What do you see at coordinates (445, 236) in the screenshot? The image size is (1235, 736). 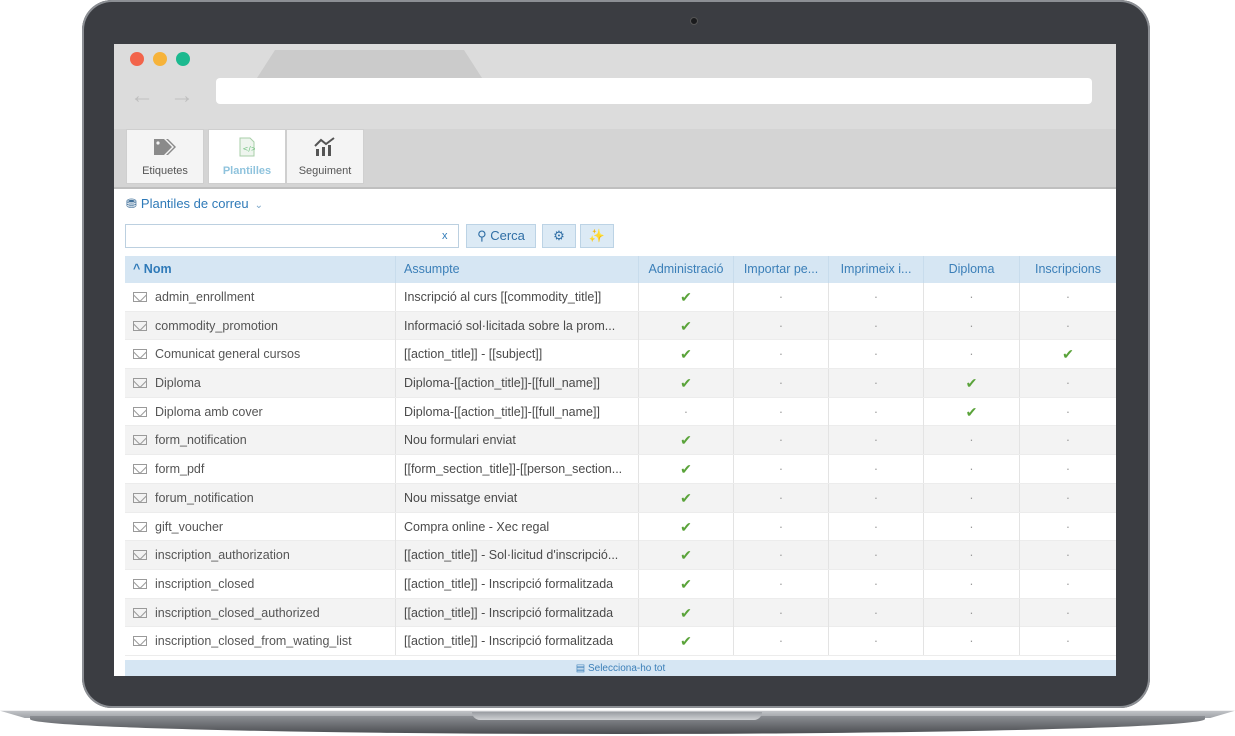 I see `clear-search-button: x` at bounding box center [445, 236].